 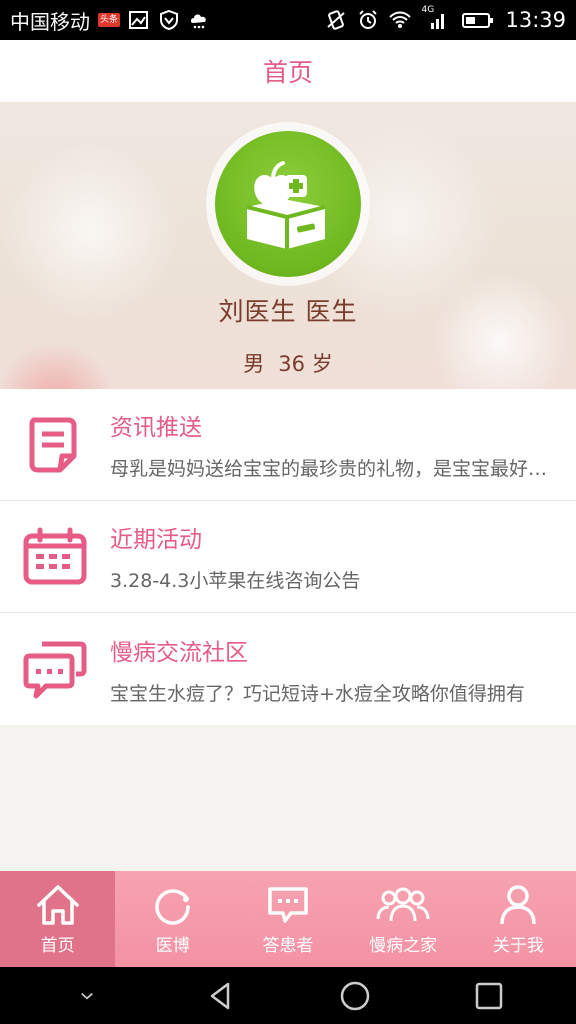 I want to click on doctor-gender: 男, so click(x=254, y=364).